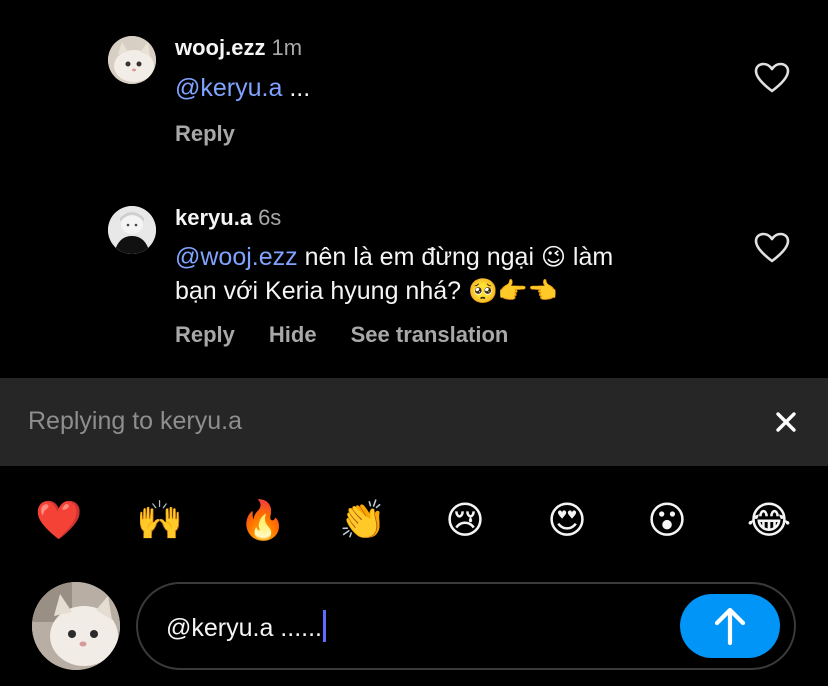 The height and width of the screenshot is (686, 828). Describe the element at coordinates (341, 335) in the screenshot. I see `comment-actions: Reply Hide See translation` at that location.